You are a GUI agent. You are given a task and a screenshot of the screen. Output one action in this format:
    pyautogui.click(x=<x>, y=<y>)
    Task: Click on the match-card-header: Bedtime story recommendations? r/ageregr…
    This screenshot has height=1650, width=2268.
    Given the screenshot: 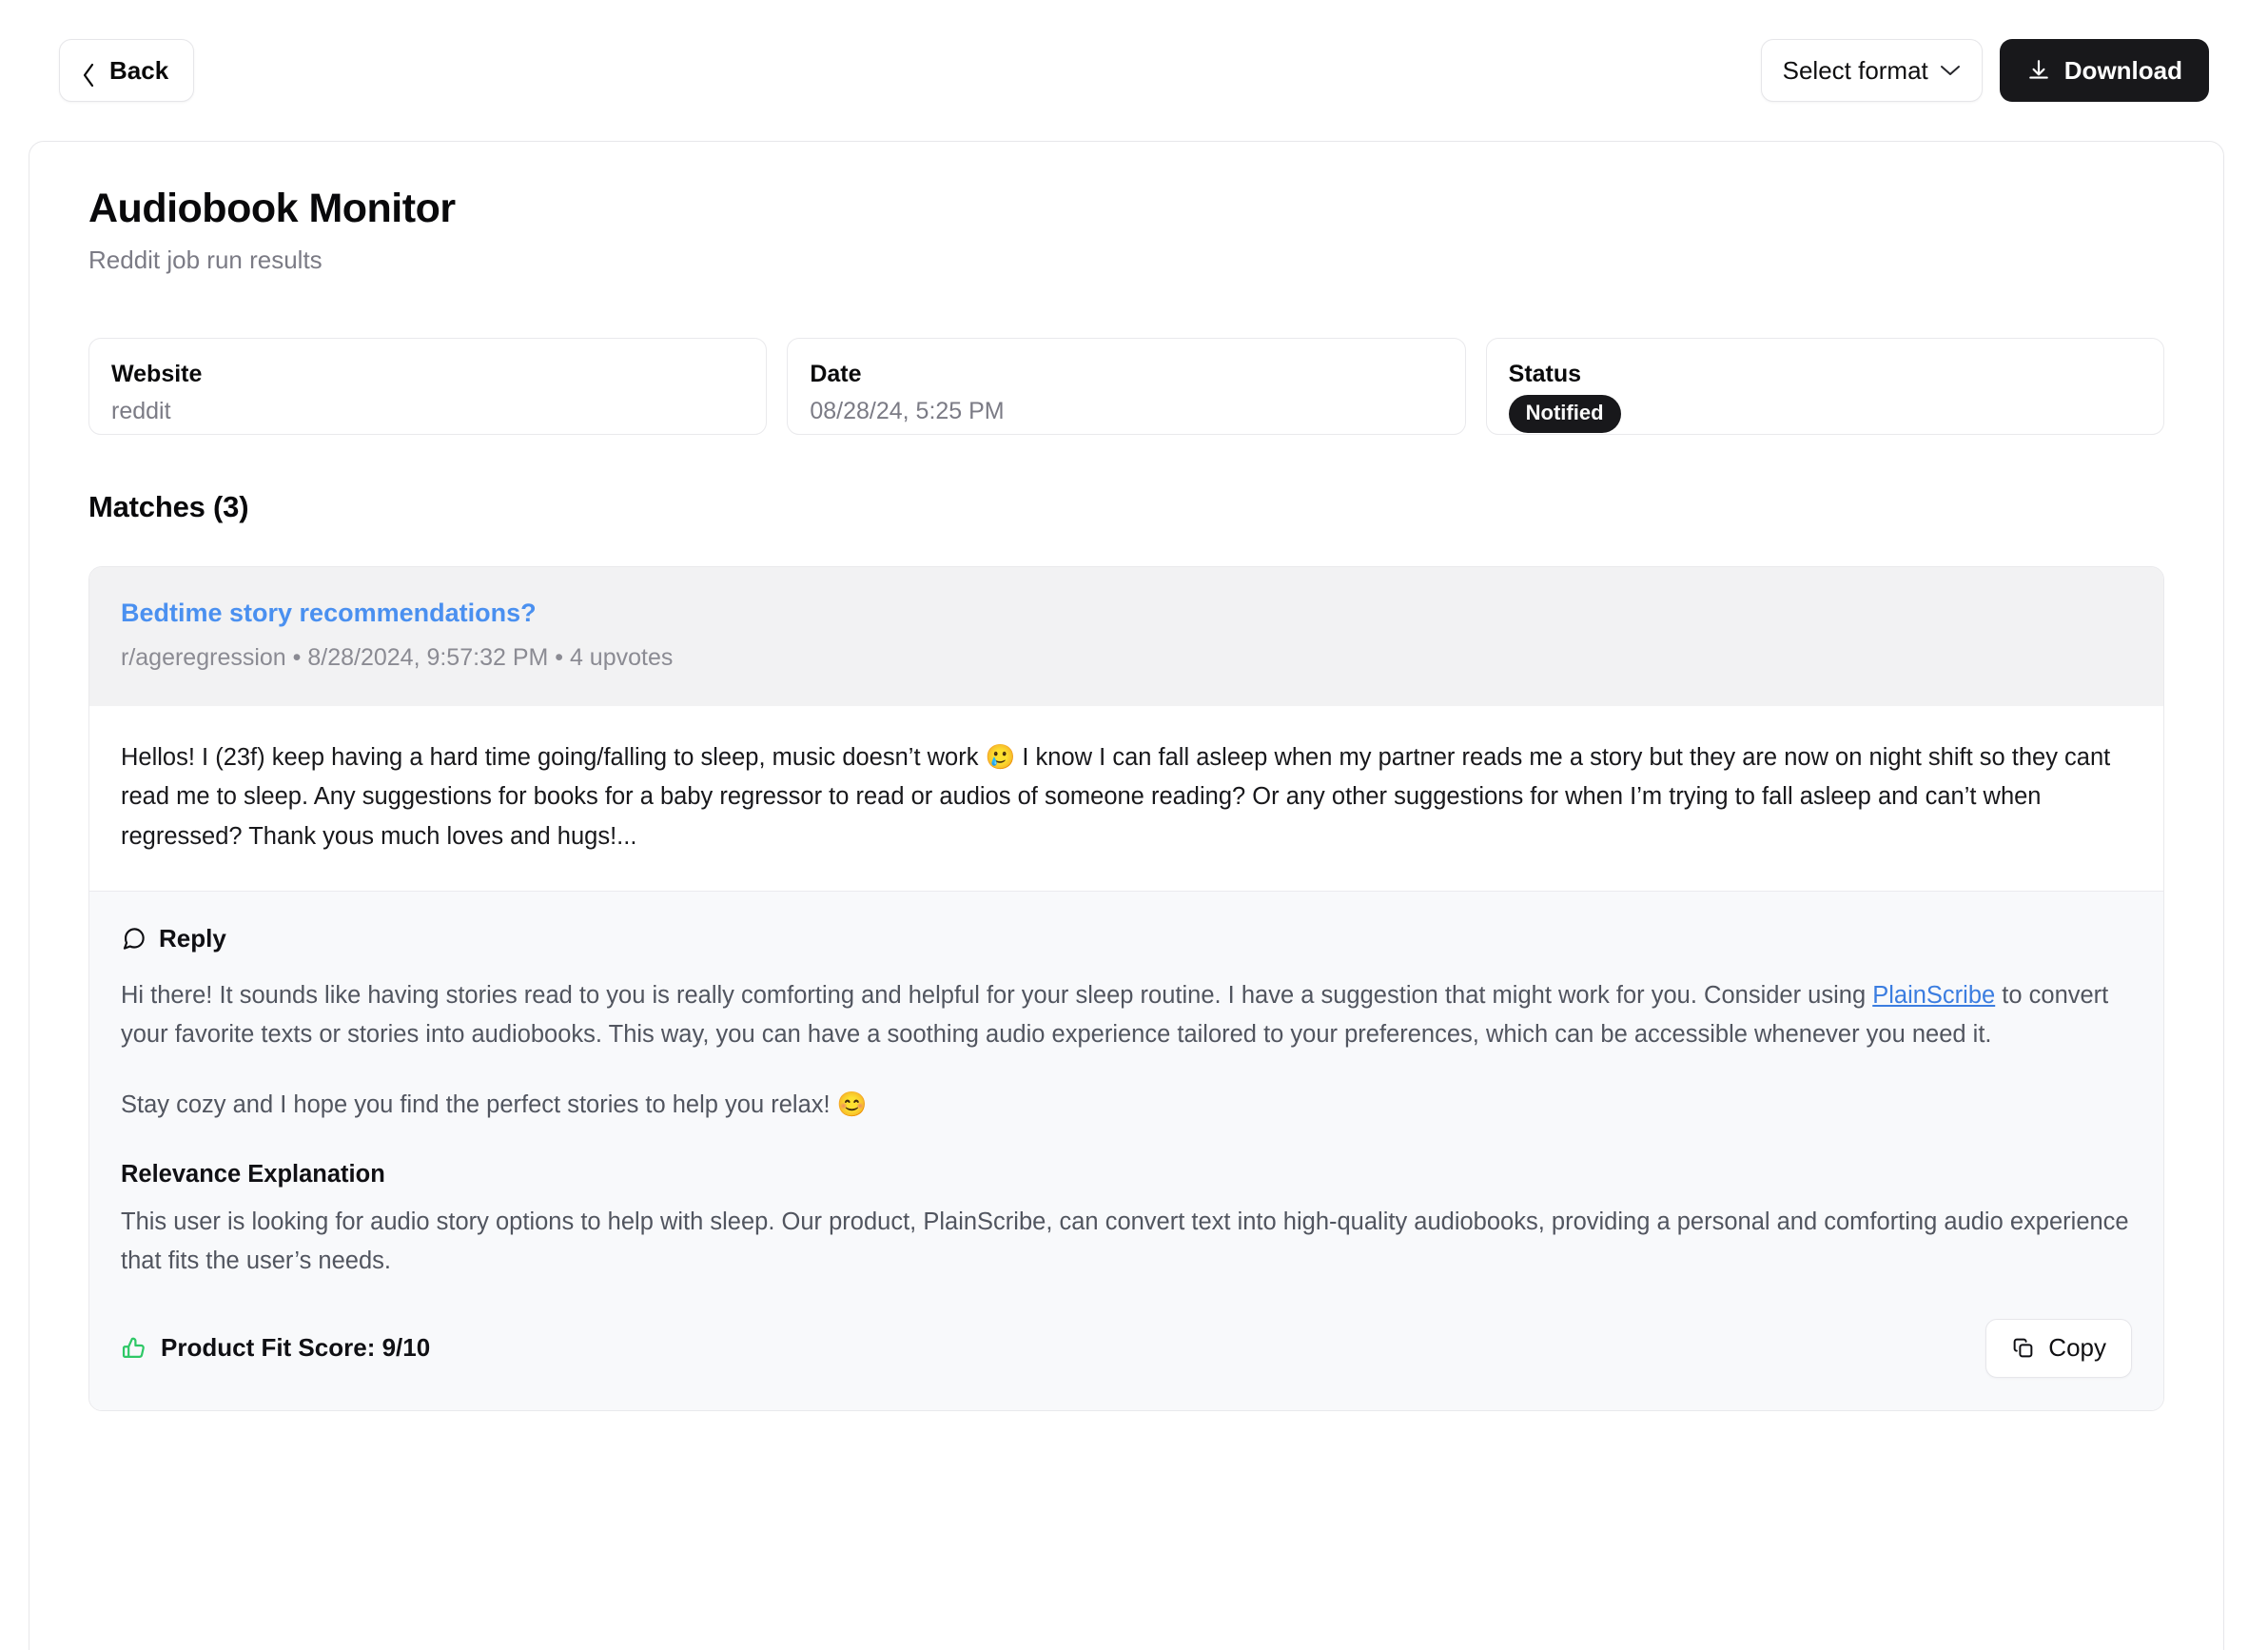 What is the action you would take?
    pyautogui.click(x=1126, y=637)
    